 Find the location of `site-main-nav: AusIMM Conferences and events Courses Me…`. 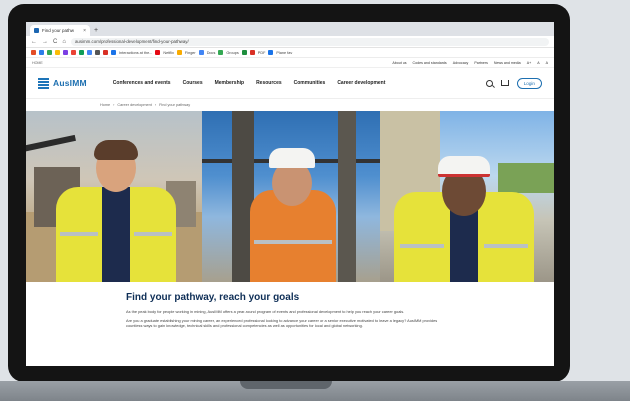

site-main-nav: AusIMM Conferences and events Courses Me… is located at coordinates (290, 83).